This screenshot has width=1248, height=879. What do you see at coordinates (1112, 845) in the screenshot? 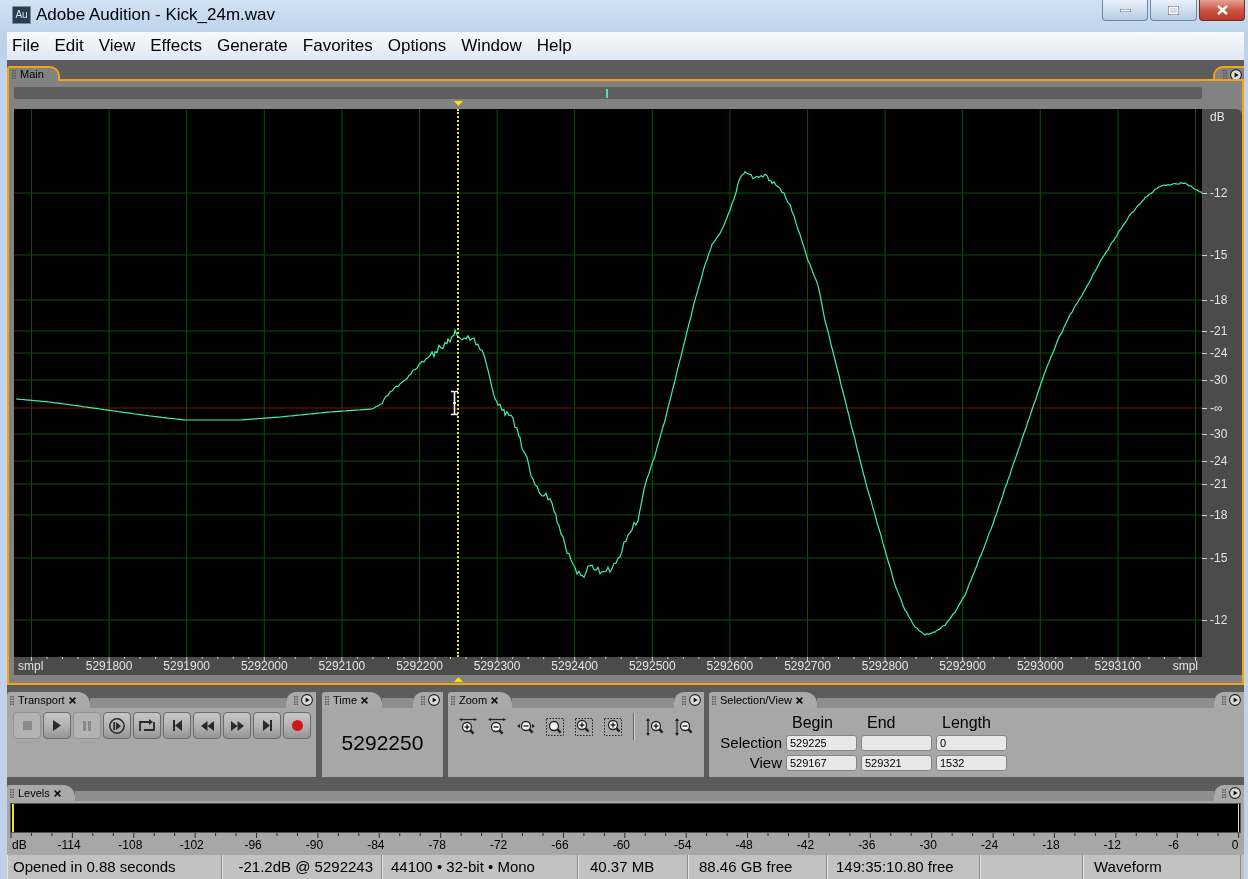
I see `scale-label: -12` at bounding box center [1112, 845].